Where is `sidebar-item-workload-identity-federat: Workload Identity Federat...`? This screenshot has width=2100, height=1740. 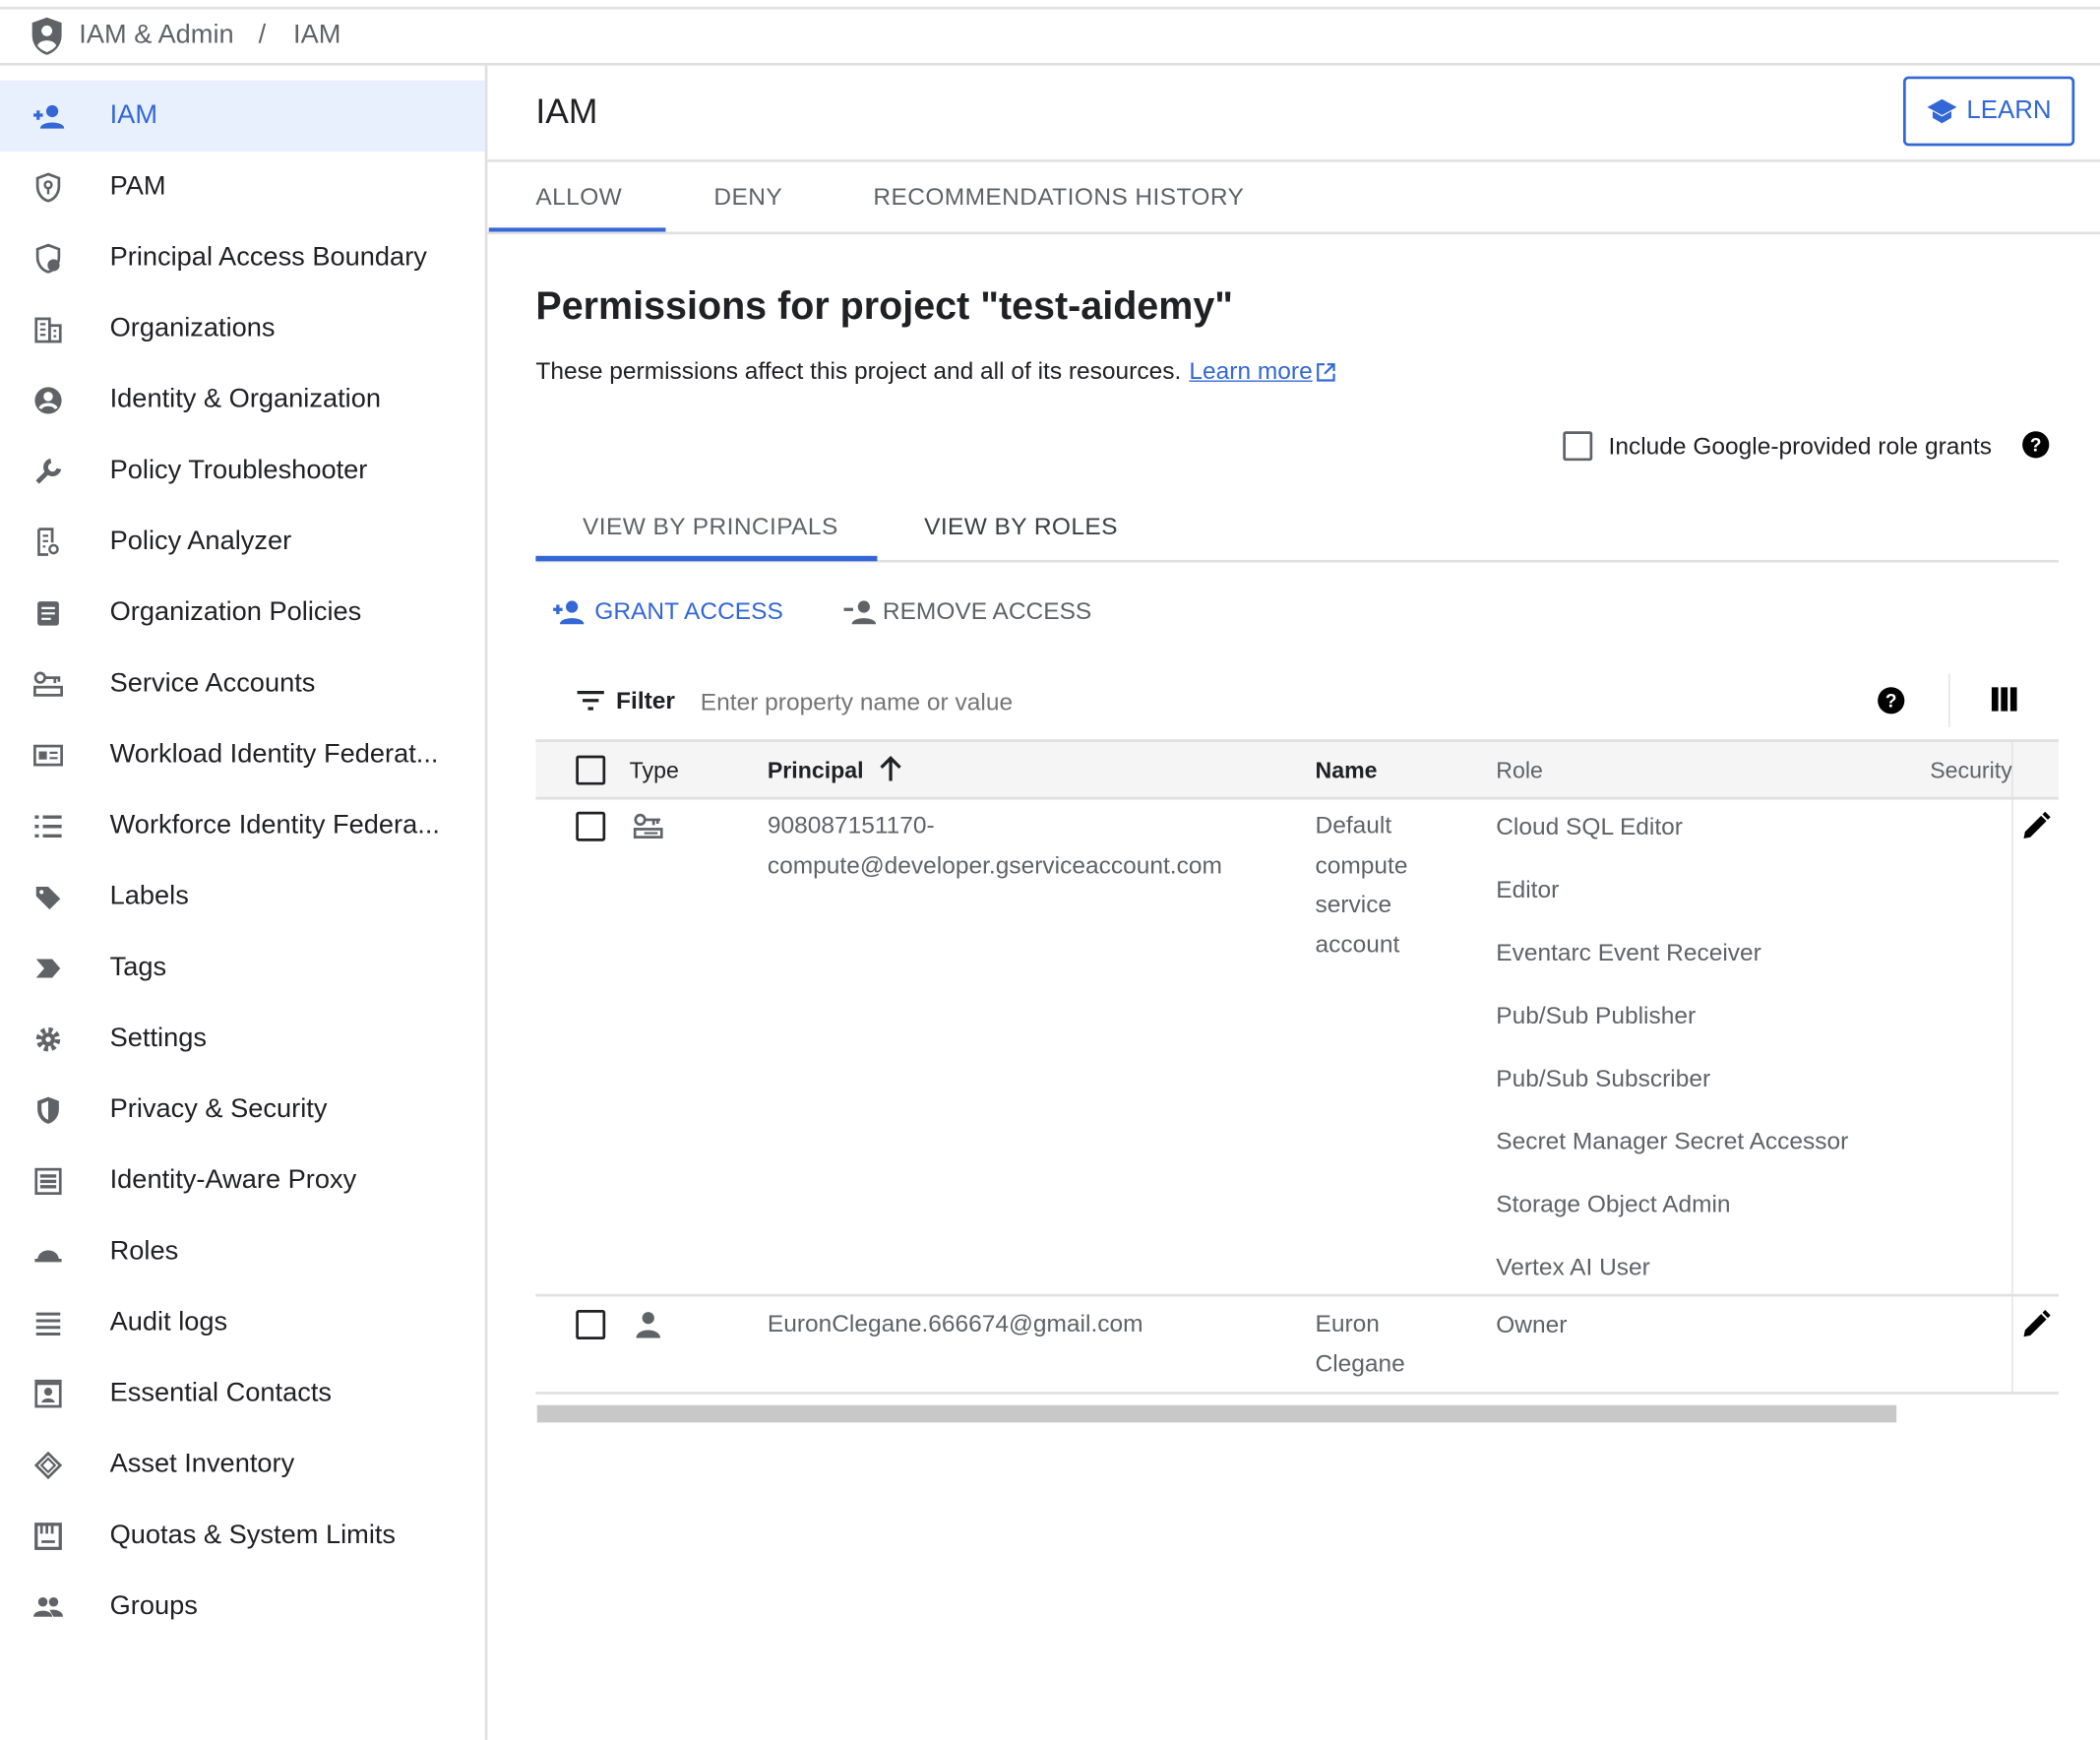 sidebar-item-workload-identity-federat: Workload Identity Federat... is located at coordinates (242, 754).